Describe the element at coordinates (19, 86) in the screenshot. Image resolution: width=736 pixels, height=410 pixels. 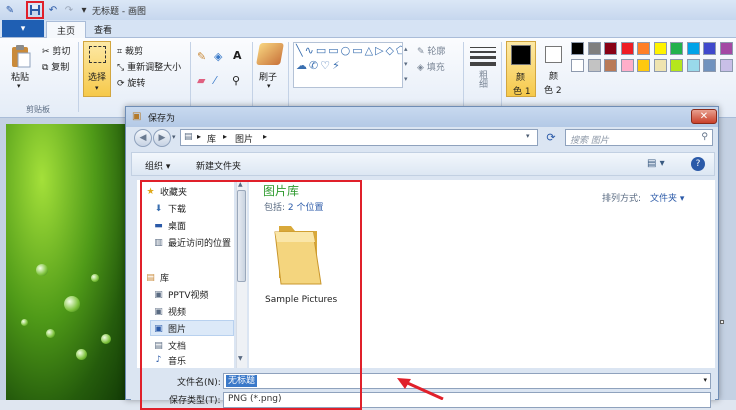
I see `paste-dropdown-icon: ▾` at that location.